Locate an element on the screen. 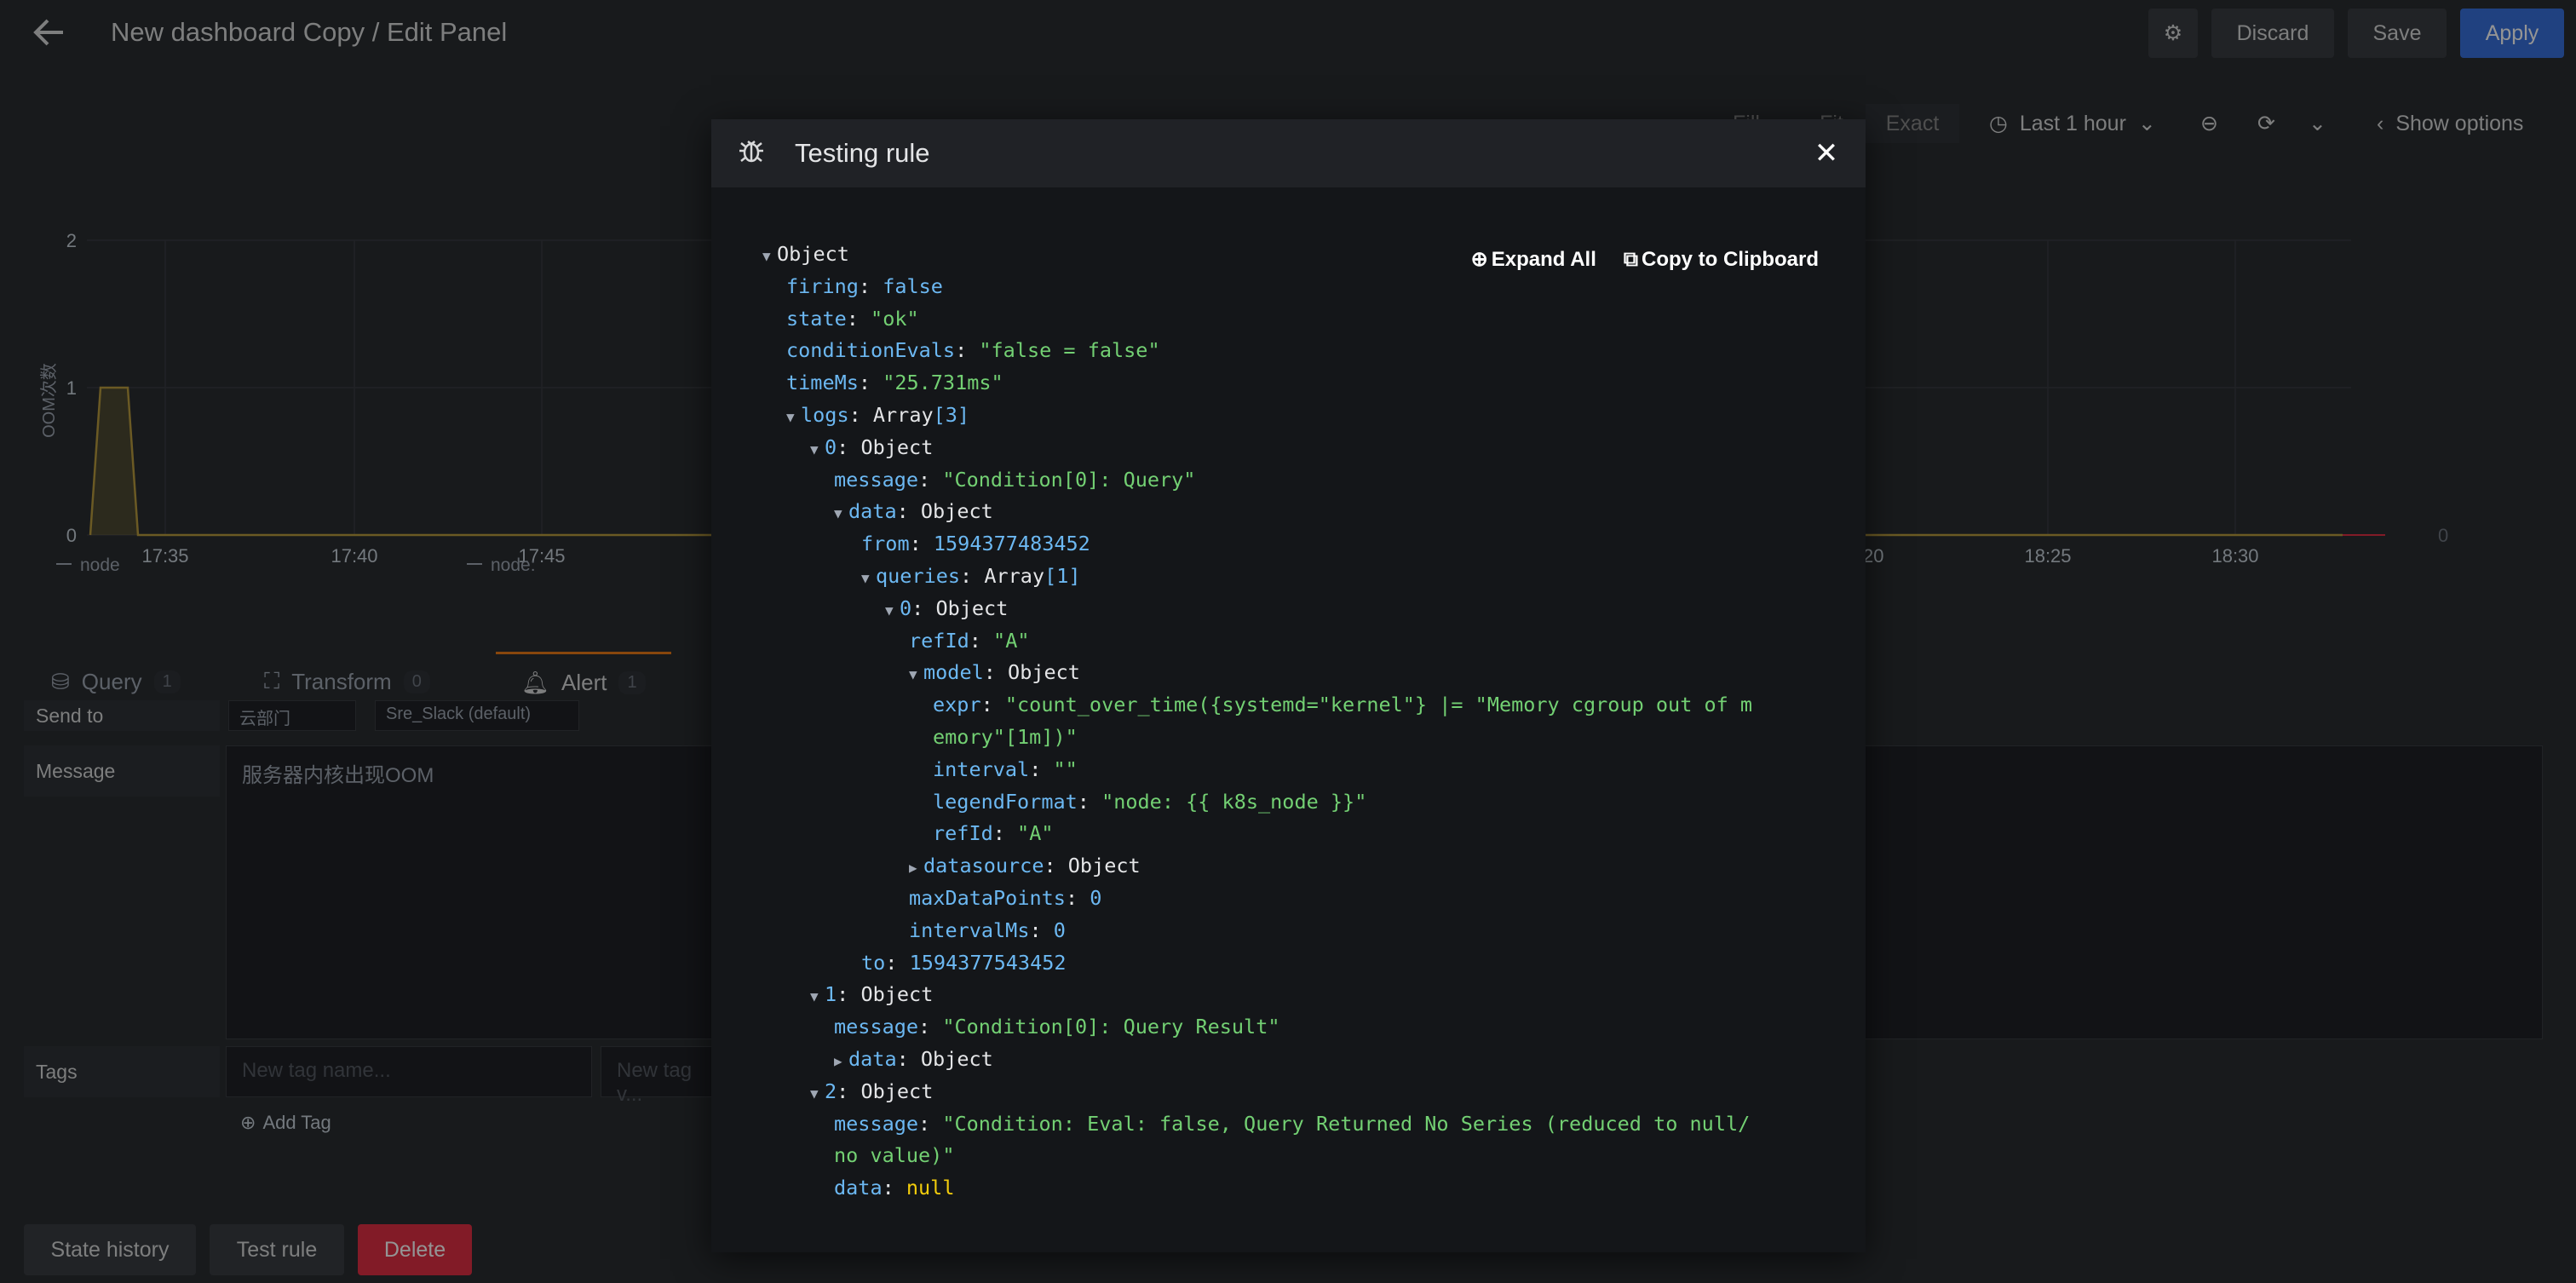 The width and height of the screenshot is (2576, 1283). tree-query-0: ▼ 0: Object is located at coordinates (1257, 609).